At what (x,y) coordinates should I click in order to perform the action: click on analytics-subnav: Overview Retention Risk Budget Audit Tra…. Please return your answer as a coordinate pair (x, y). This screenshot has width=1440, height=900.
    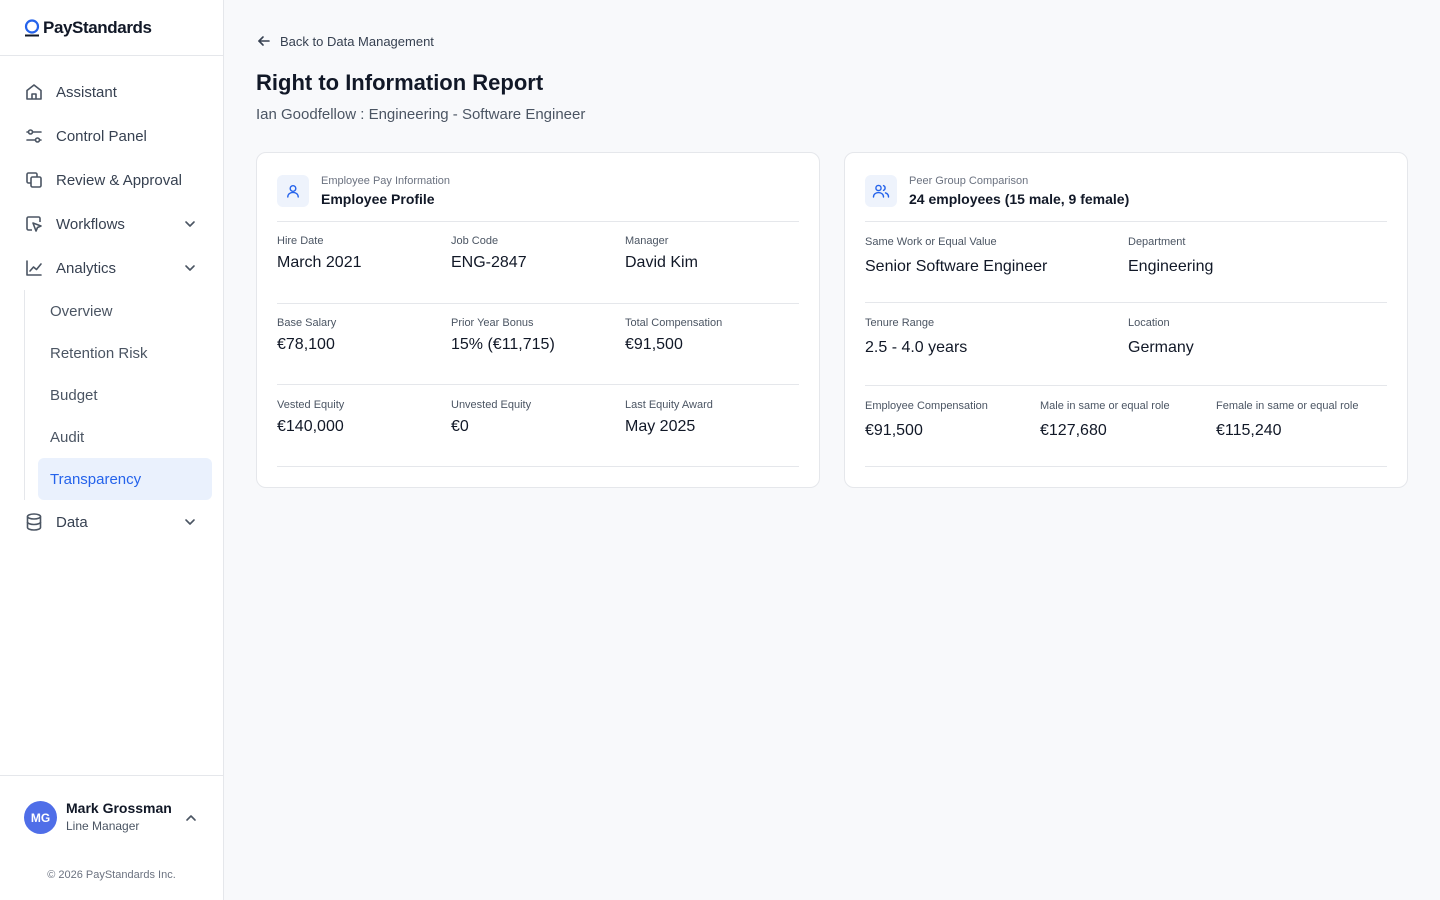
    Looking at the image, I should click on (118, 395).